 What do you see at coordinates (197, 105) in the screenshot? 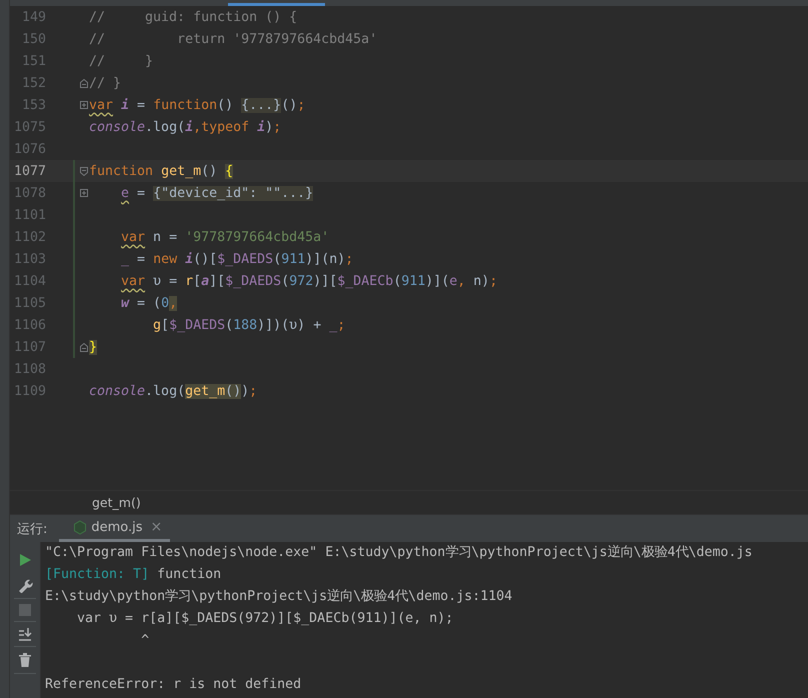
I see `code-line: var i = function() {...}();` at bounding box center [197, 105].